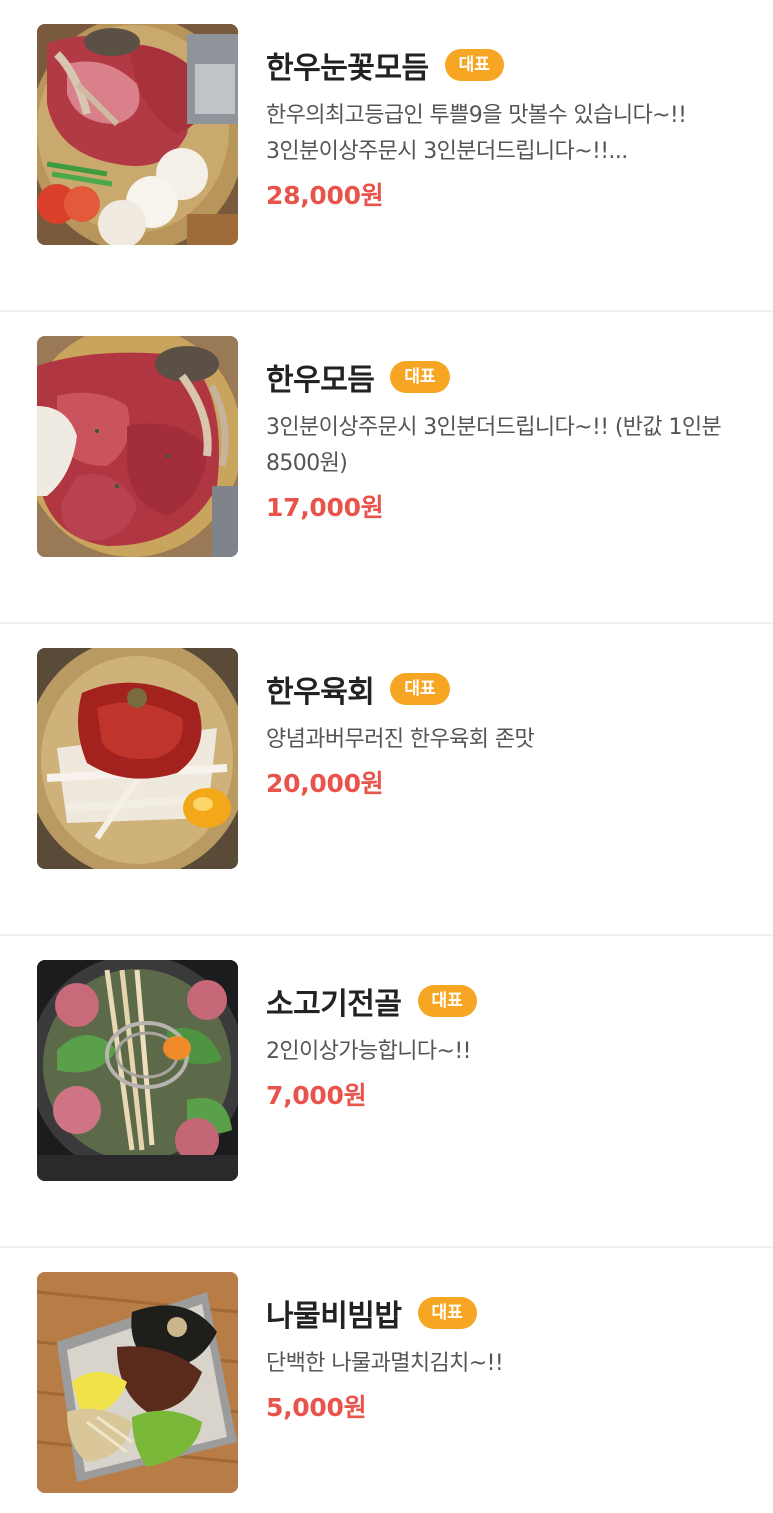  I want to click on hotpot-photo, so click(137, 1070).